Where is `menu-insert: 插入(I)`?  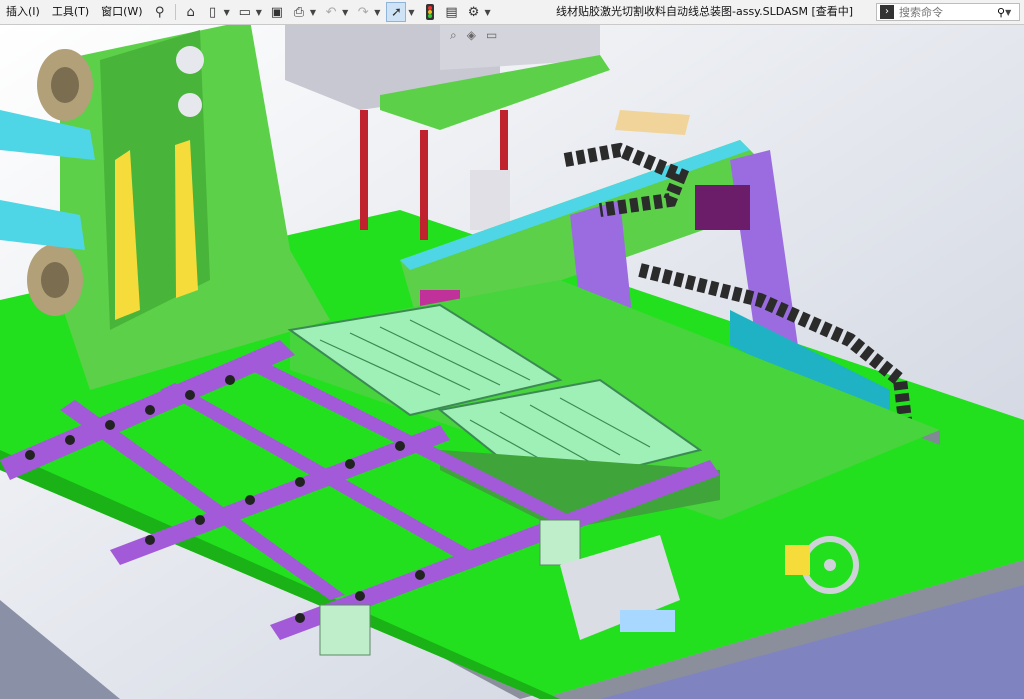
menu-insert: 插入(I) is located at coordinates (23, 12).